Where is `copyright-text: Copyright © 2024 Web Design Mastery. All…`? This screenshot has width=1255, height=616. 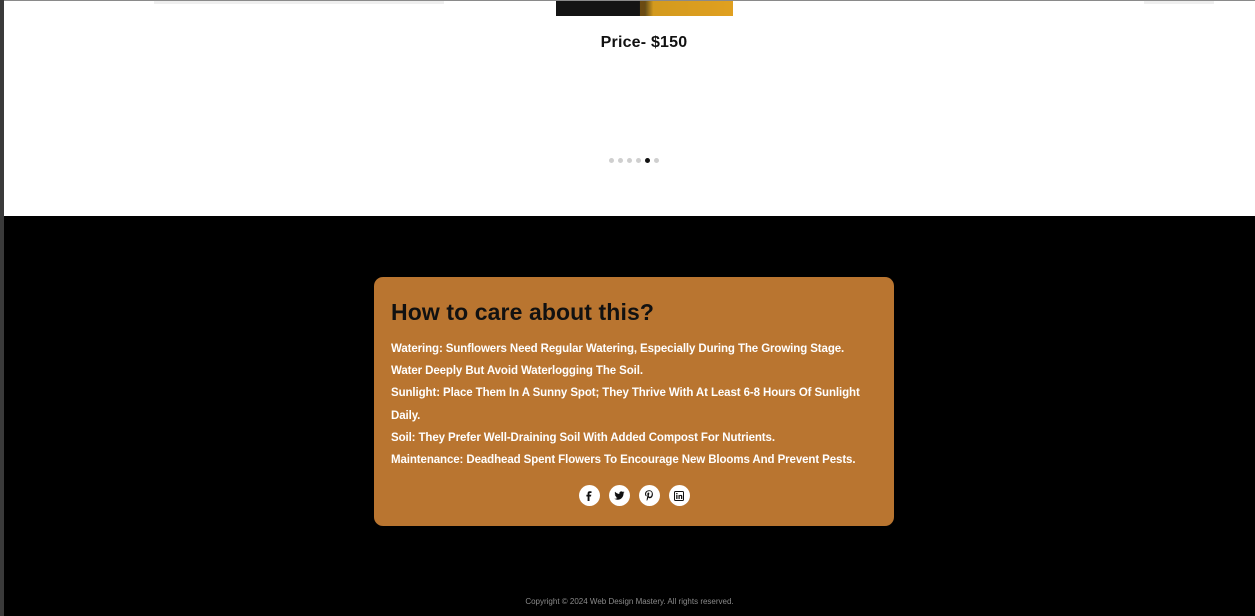
copyright-text: Copyright © 2024 Web Design Mastery. All… is located at coordinates (629, 601).